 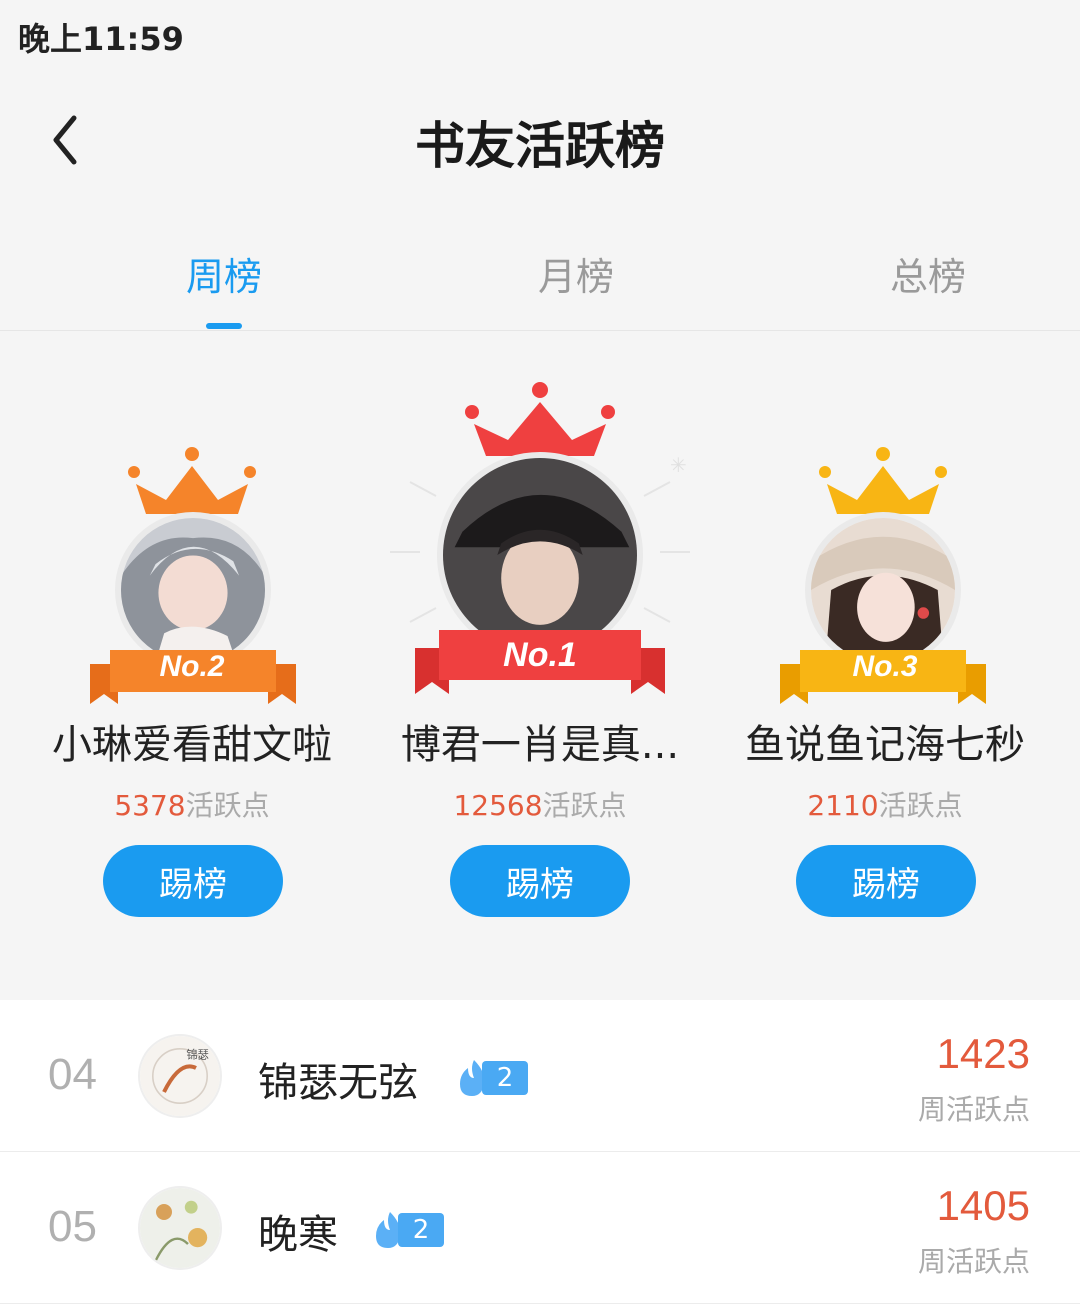 I want to click on user-name: 鱼说鱼记海七秒, so click(x=885, y=745).